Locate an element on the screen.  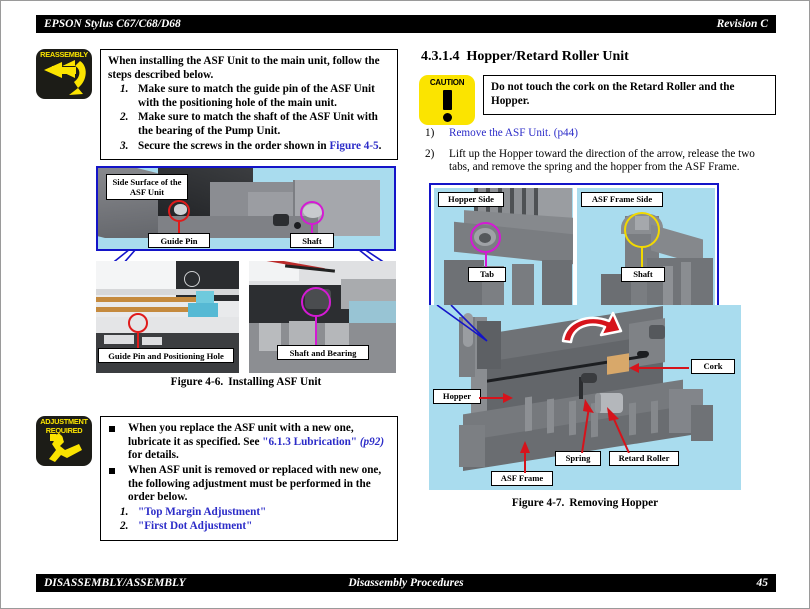
figure-4-6-caption: Figure 4-6. Installing ASF Unit is located at coordinates (246, 382).